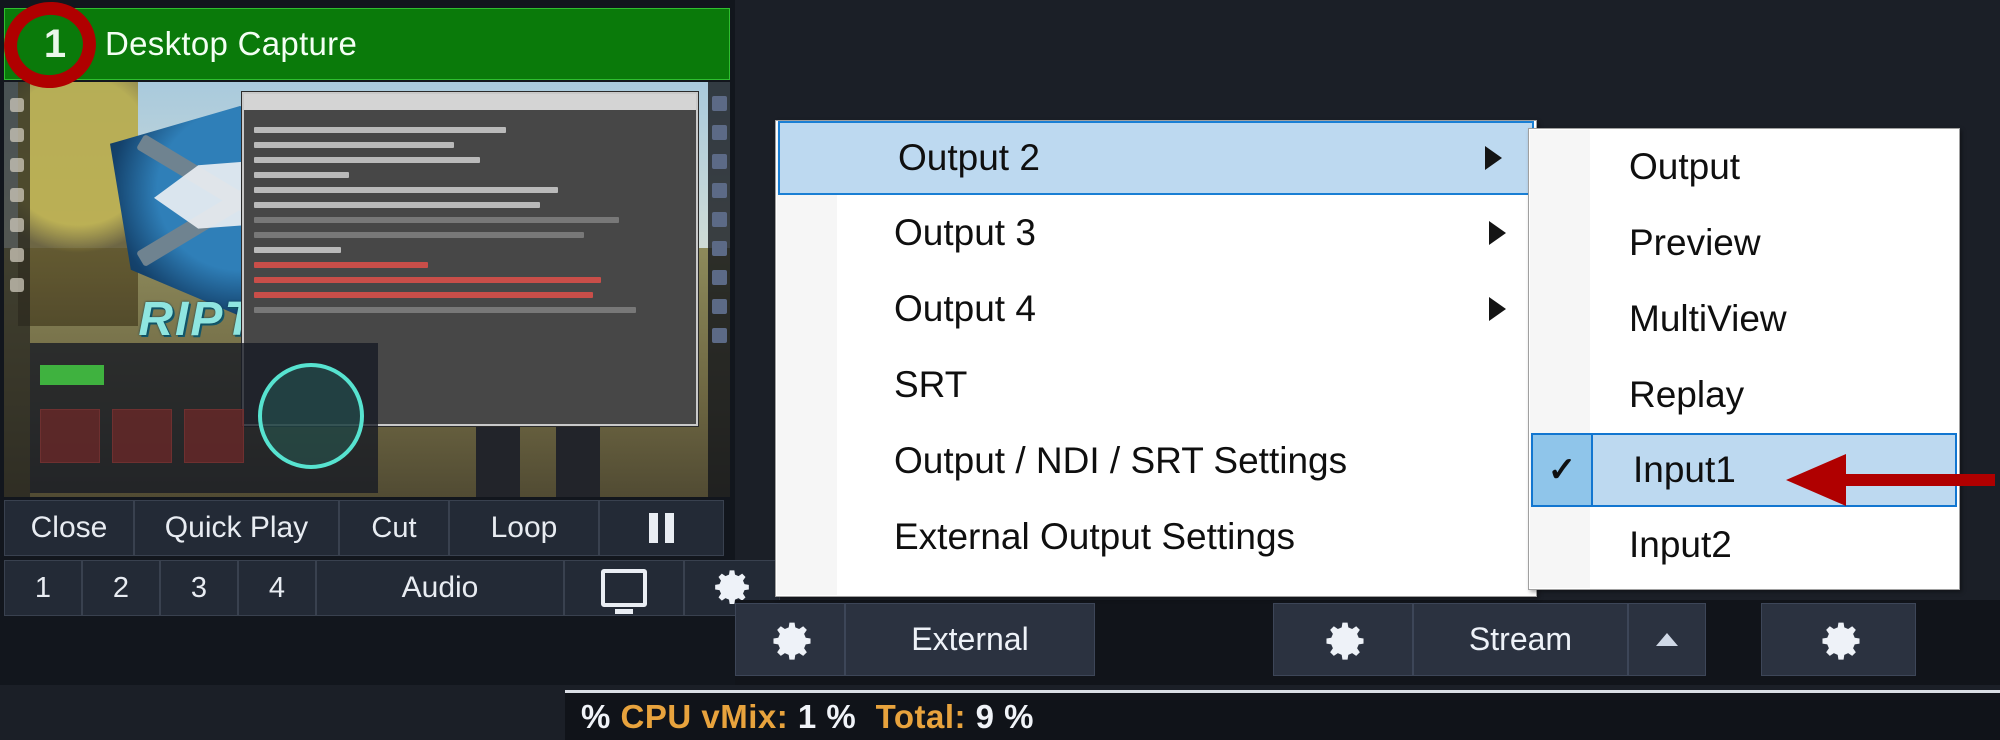  I want to click on submenu-item-label: Preview, so click(1695, 242).